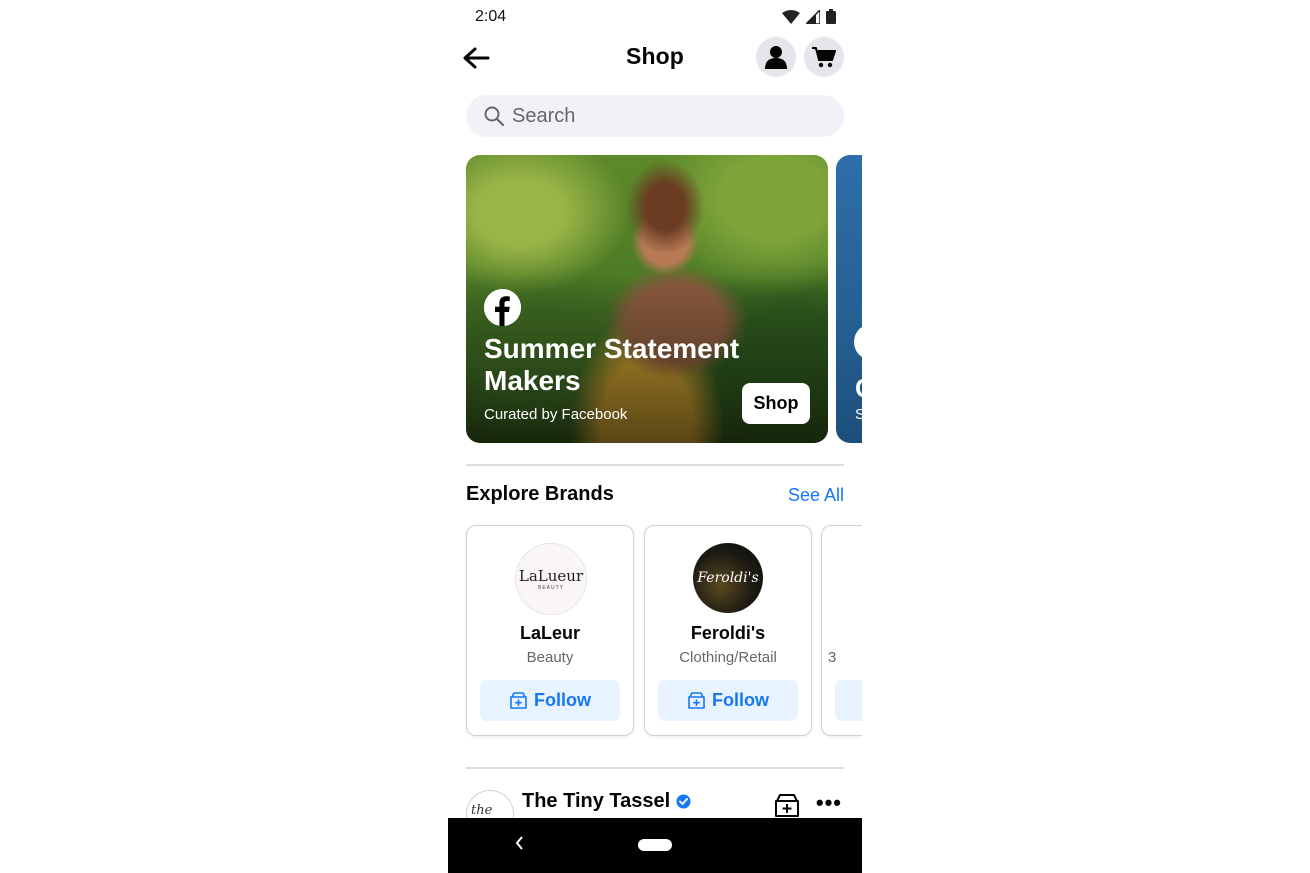  Describe the element at coordinates (502, 307) in the screenshot. I see `facebook-logo-icon` at that location.